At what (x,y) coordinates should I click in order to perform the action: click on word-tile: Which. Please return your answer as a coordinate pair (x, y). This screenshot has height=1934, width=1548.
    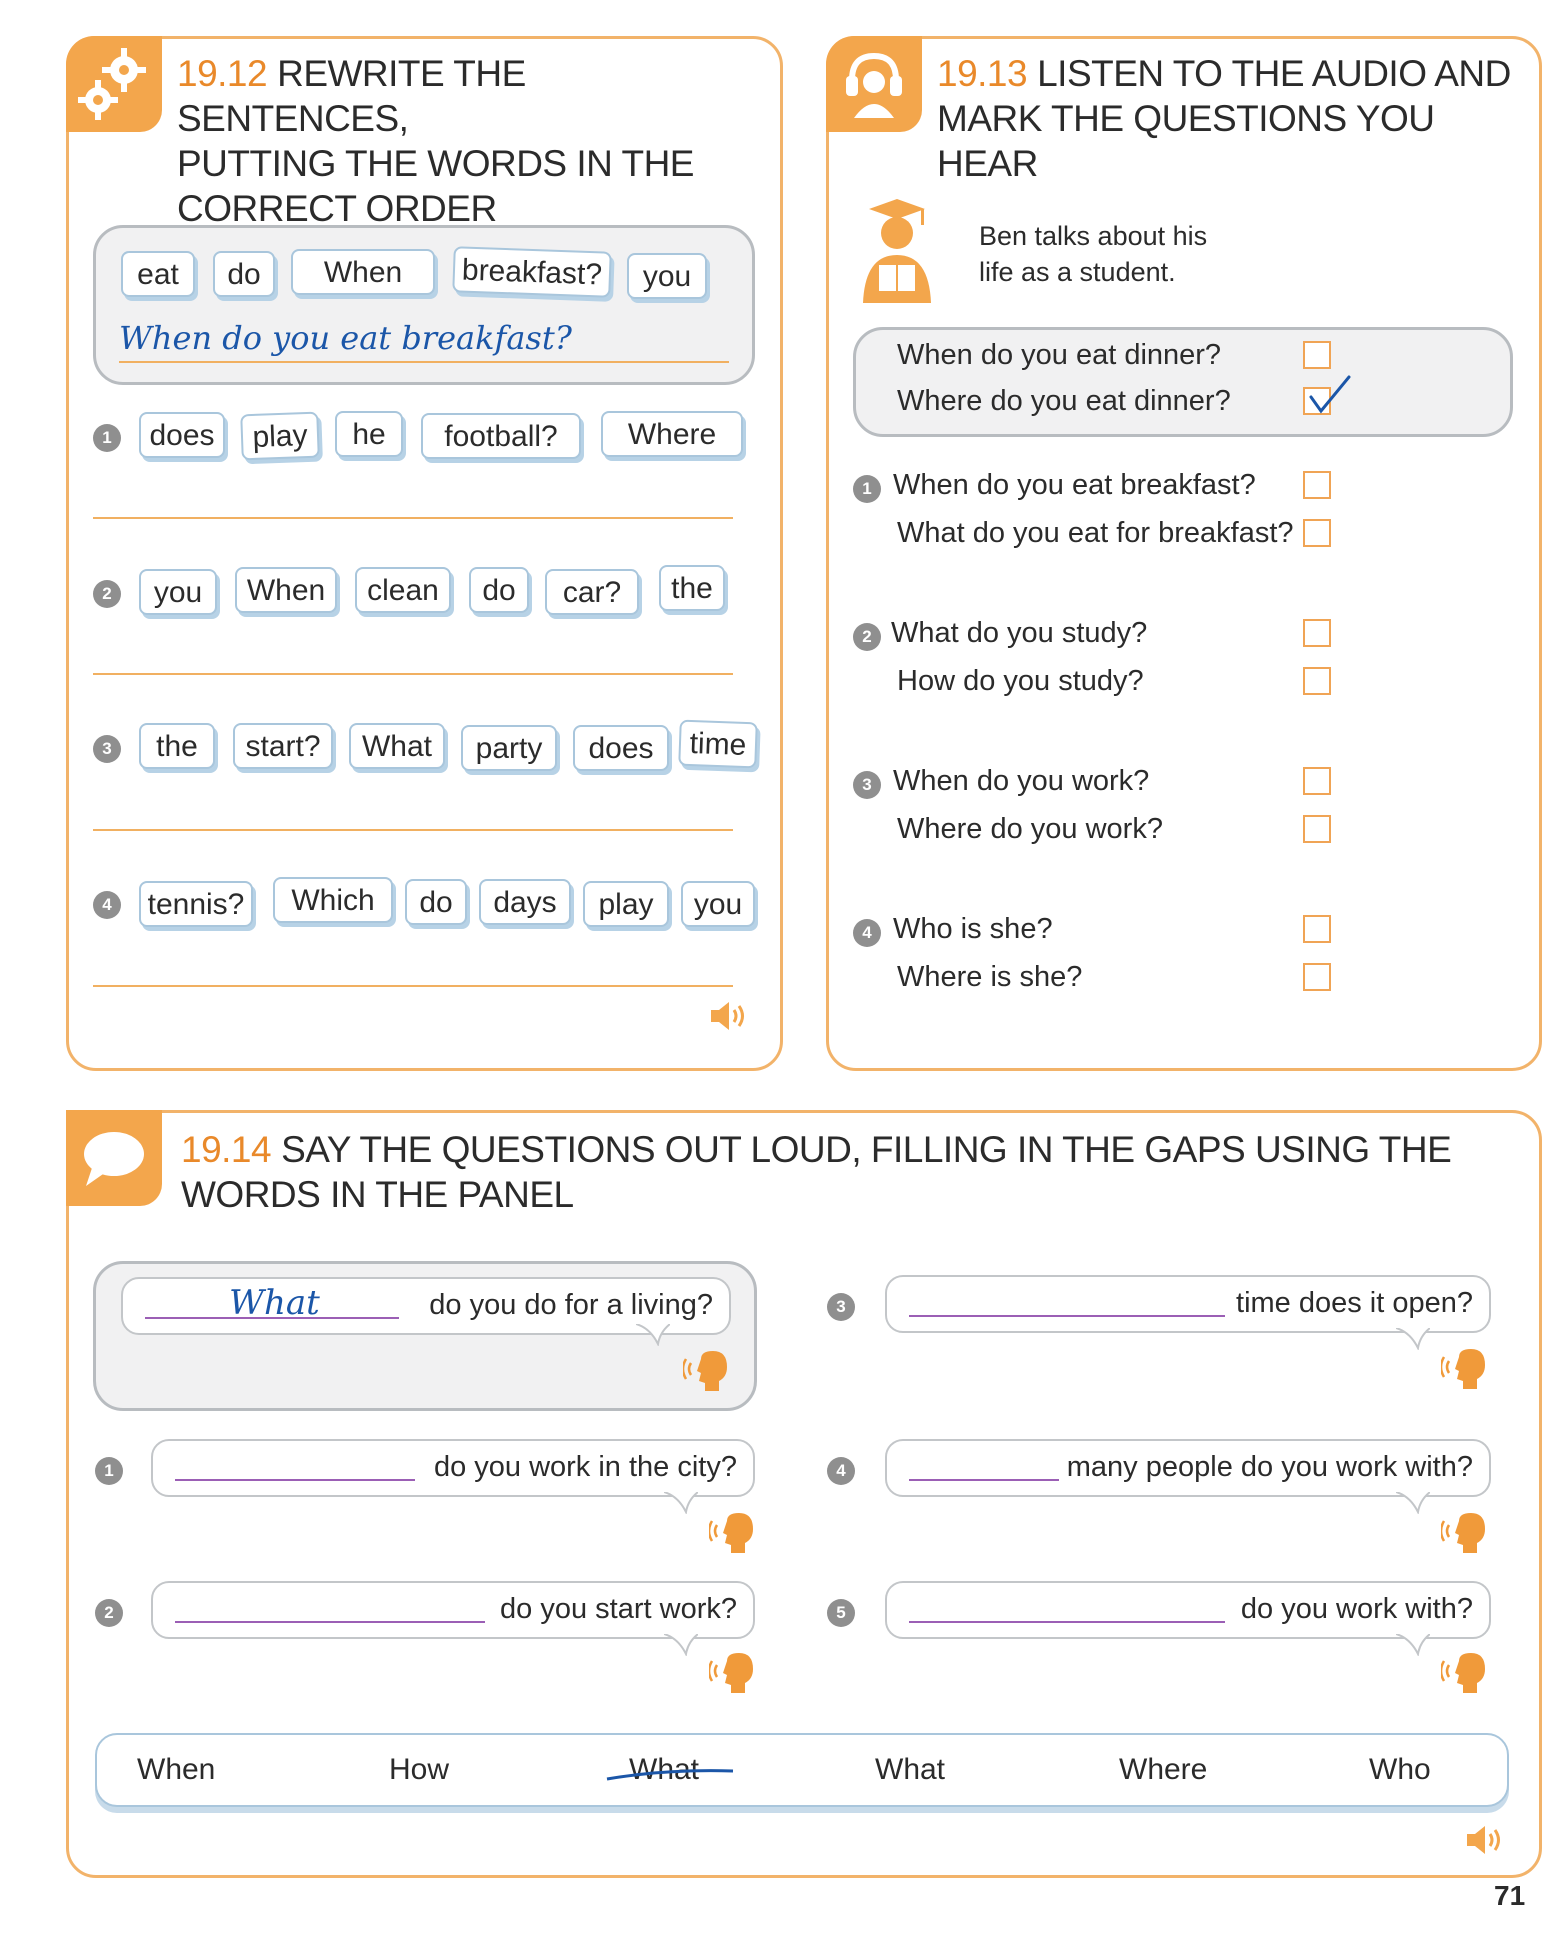
    Looking at the image, I should click on (333, 900).